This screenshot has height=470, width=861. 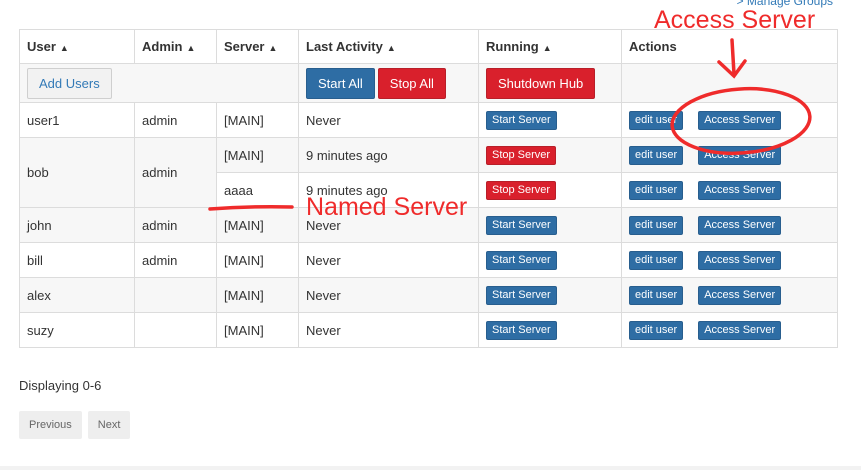 What do you see at coordinates (387, 207) in the screenshot?
I see `annotation-named-server: Named Server` at bounding box center [387, 207].